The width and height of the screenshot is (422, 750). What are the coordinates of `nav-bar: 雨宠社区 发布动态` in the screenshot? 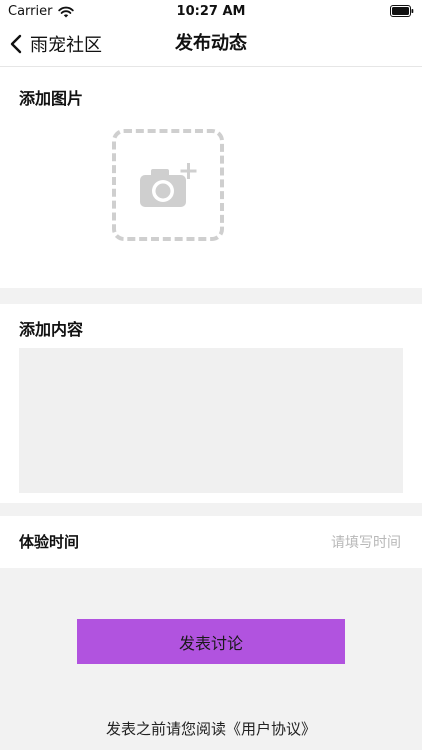 It's located at (211, 44).